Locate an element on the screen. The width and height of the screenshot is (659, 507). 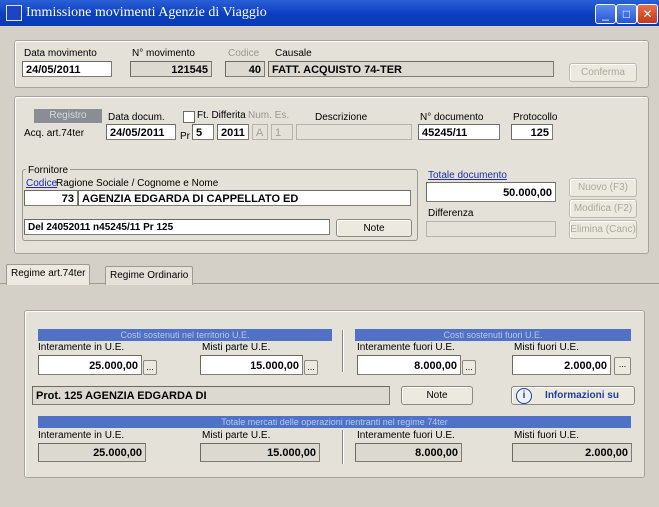
tot-misti-ue-field: 15.000,00 is located at coordinates (260, 452).